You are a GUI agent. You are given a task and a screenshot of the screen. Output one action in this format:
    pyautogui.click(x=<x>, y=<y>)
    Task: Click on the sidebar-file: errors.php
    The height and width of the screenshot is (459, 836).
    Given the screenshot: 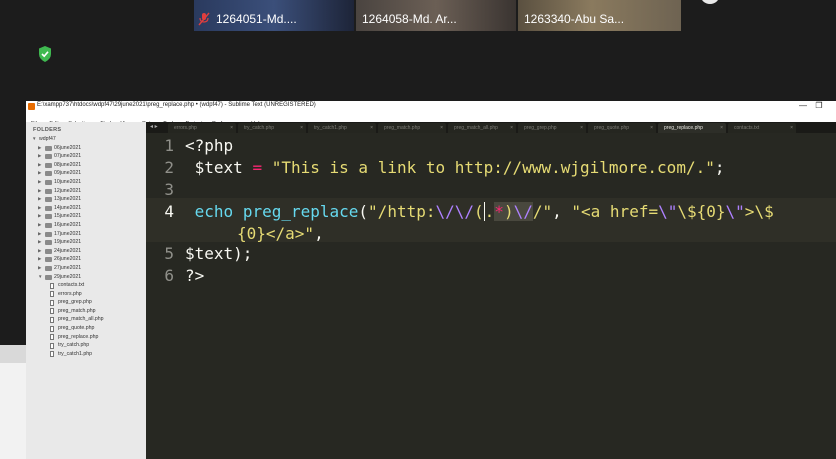 What is the action you would take?
    pyautogui.click(x=86, y=294)
    